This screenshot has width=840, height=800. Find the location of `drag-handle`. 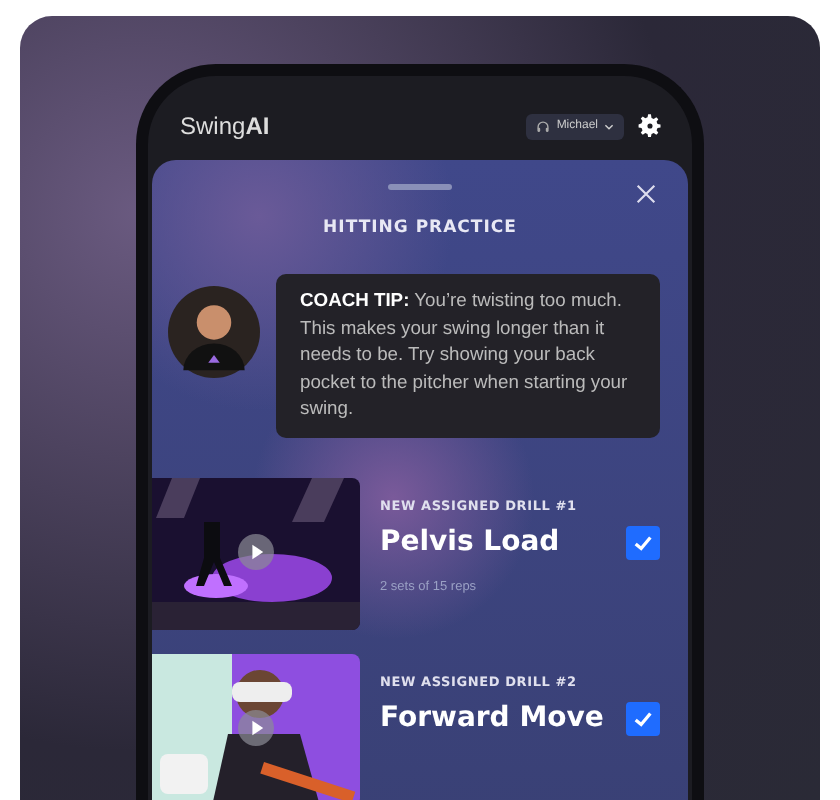

drag-handle is located at coordinates (420, 187).